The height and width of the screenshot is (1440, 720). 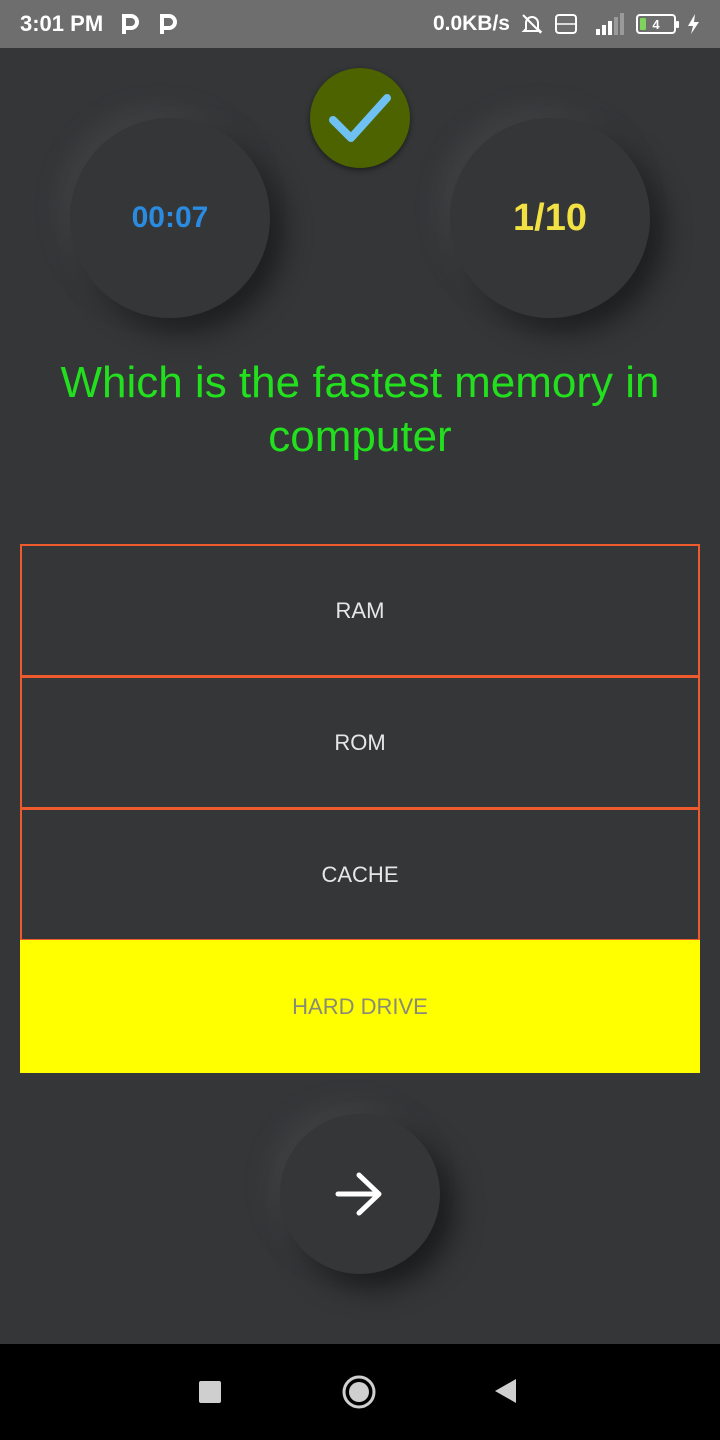 I want to click on status-time: 3:01 PM, so click(x=62, y=23).